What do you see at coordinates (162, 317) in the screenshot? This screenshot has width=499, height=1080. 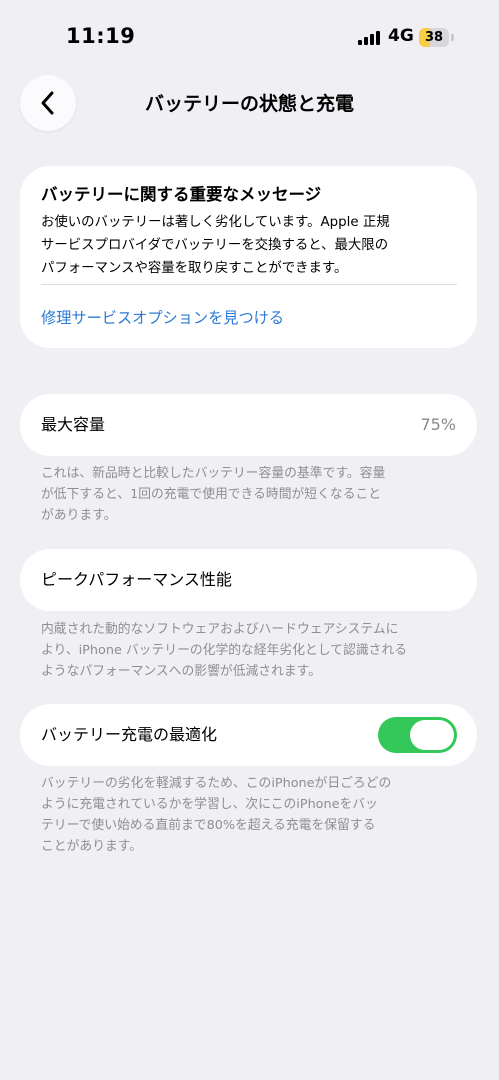 I see `repair-service-link: 修理サービスオプションを見つける` at bounding box center [162, 317].